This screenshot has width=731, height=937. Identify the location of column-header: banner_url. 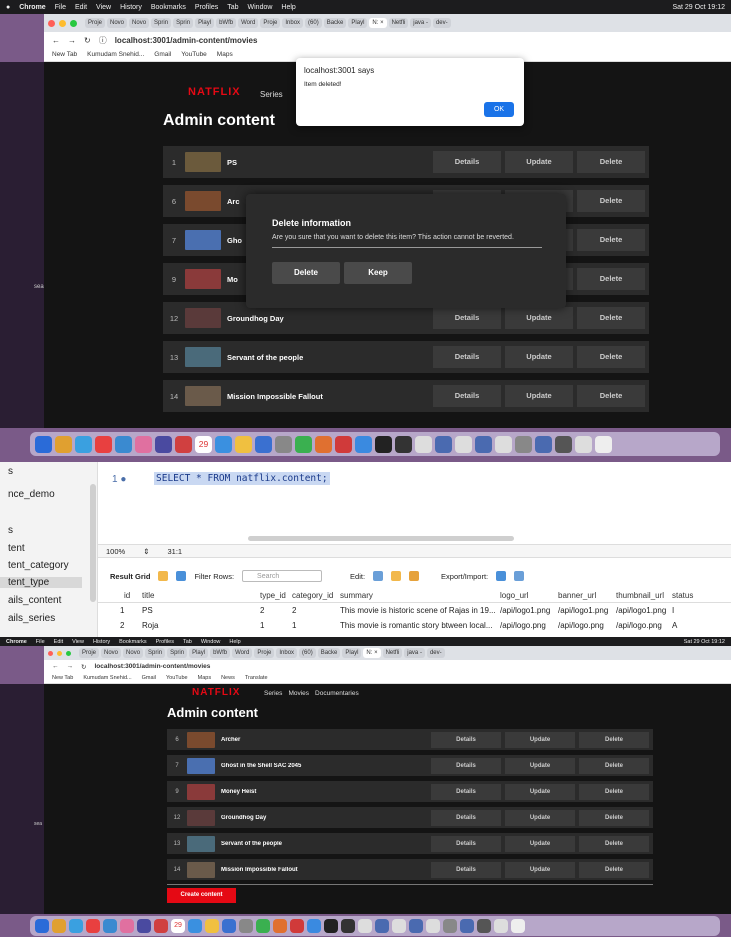
(587, 595).